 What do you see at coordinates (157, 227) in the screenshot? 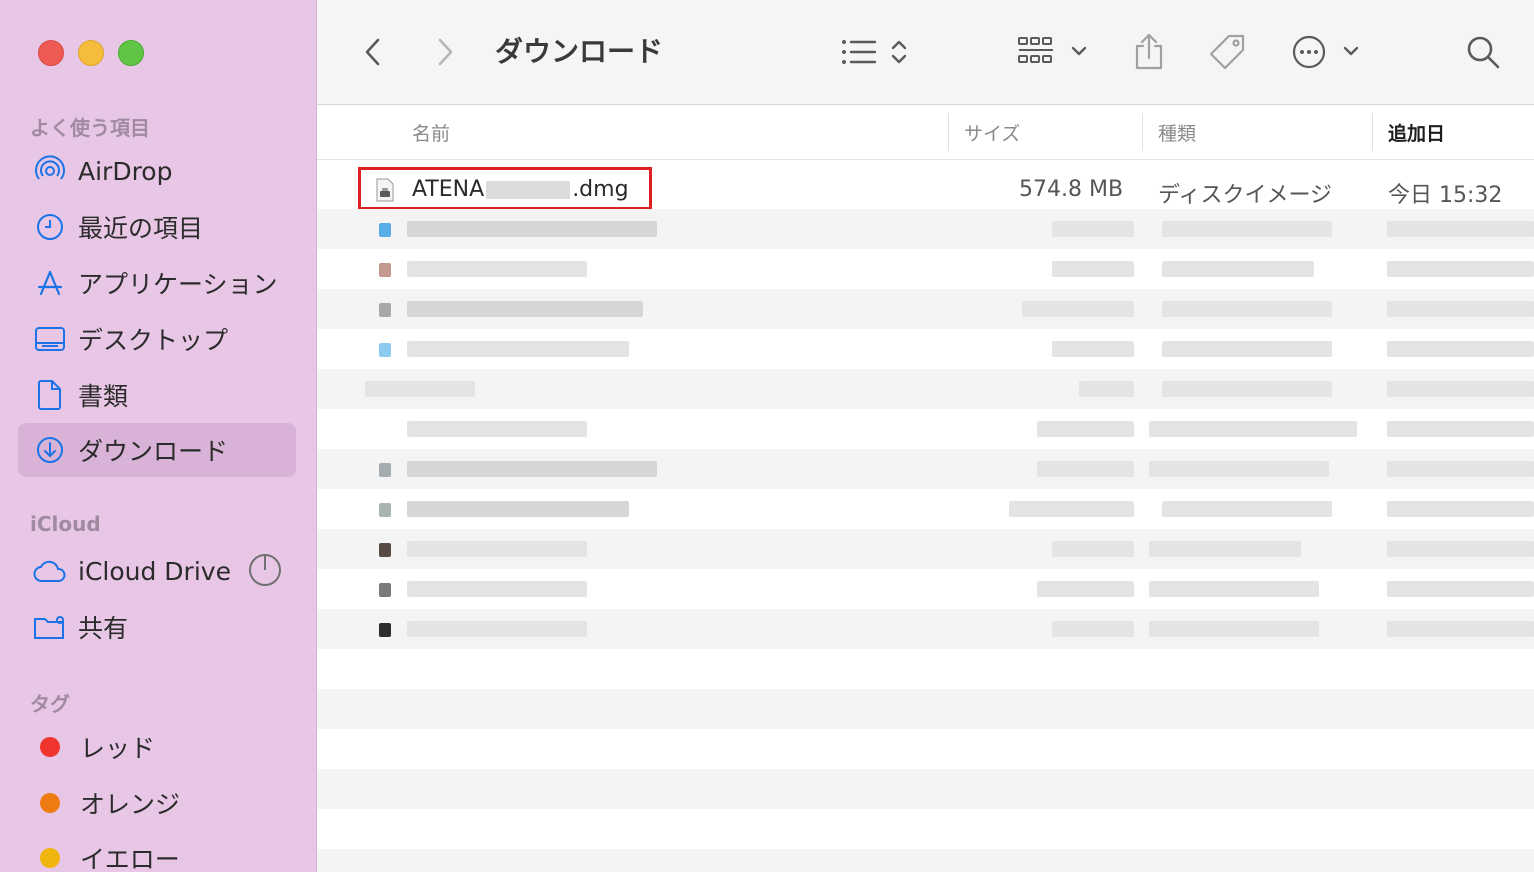
I see `sidebar-item-recents: 最近の項目` at bounding box center [157, 227].